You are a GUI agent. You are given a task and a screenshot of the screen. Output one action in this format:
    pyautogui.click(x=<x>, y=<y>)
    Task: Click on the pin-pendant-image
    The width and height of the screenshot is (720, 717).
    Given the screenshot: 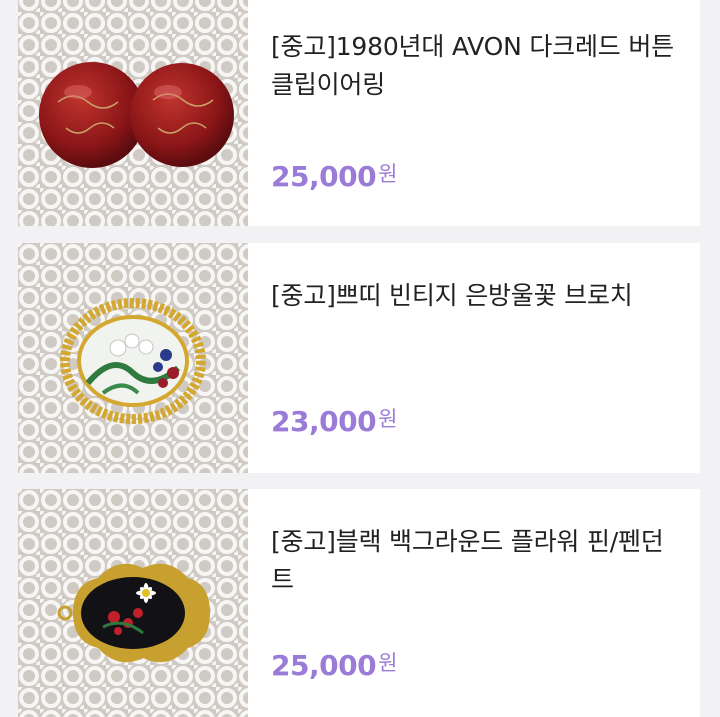 What is the action you would take?
    pyautogui.click(x=133, y=603)
    